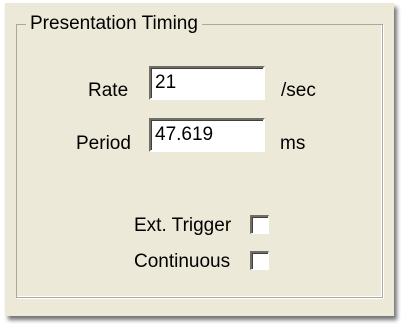 This screenshot has width=401, height=324. Describe the element at coordinates (259, 224) in the screenshot. I see `ext-trigger-checkbox` at that location.